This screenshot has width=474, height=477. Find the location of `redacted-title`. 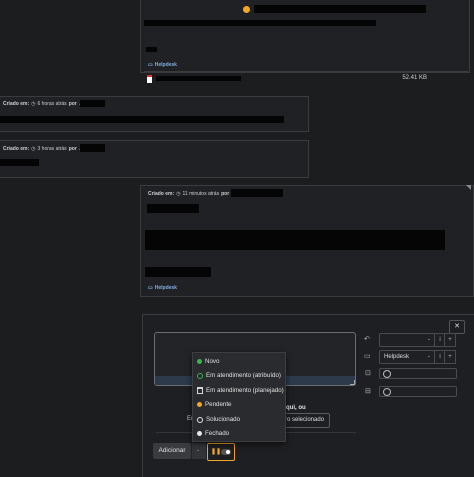

redacted-title is located at coordinates (340, 9).